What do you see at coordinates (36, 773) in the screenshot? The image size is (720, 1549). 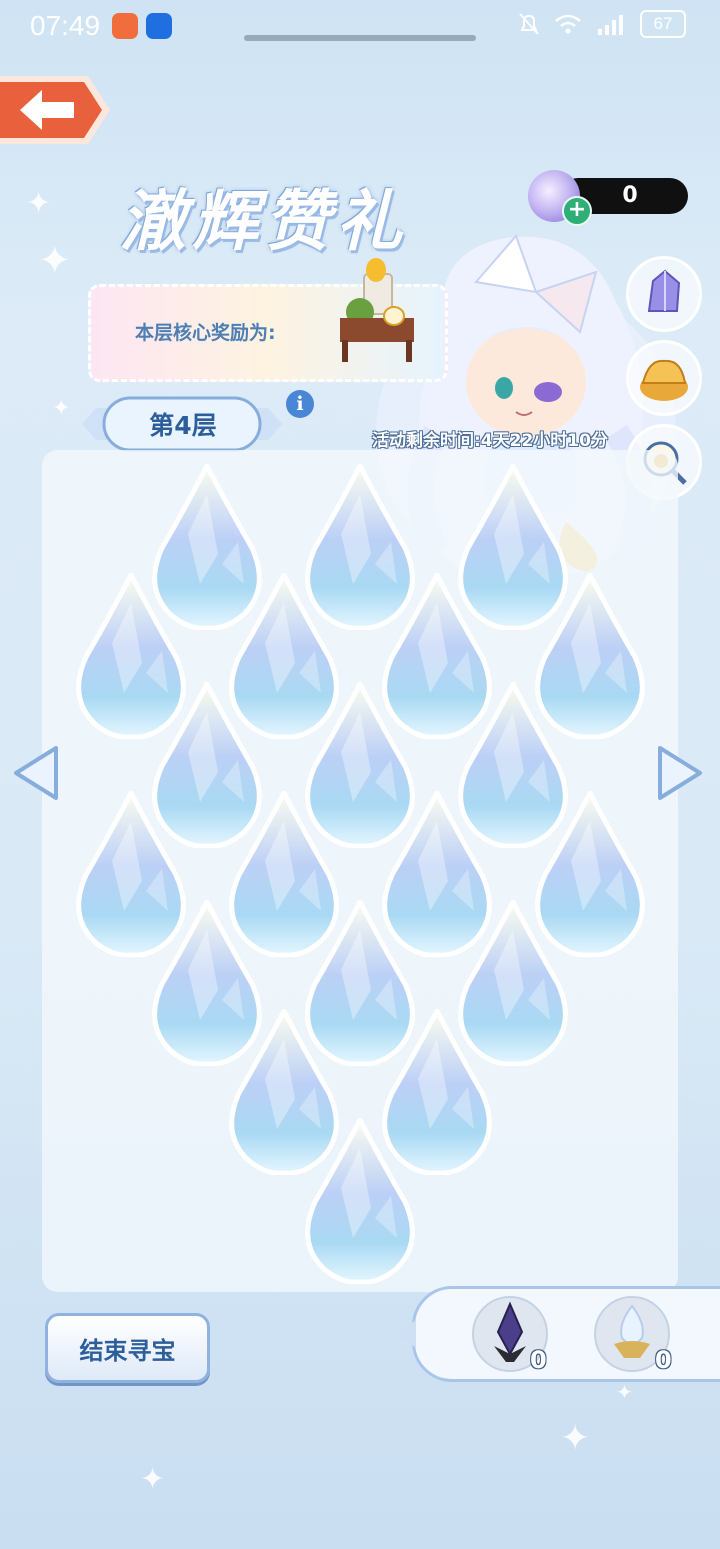 I see `prev-floor-button` at bounding box center [36, 773].